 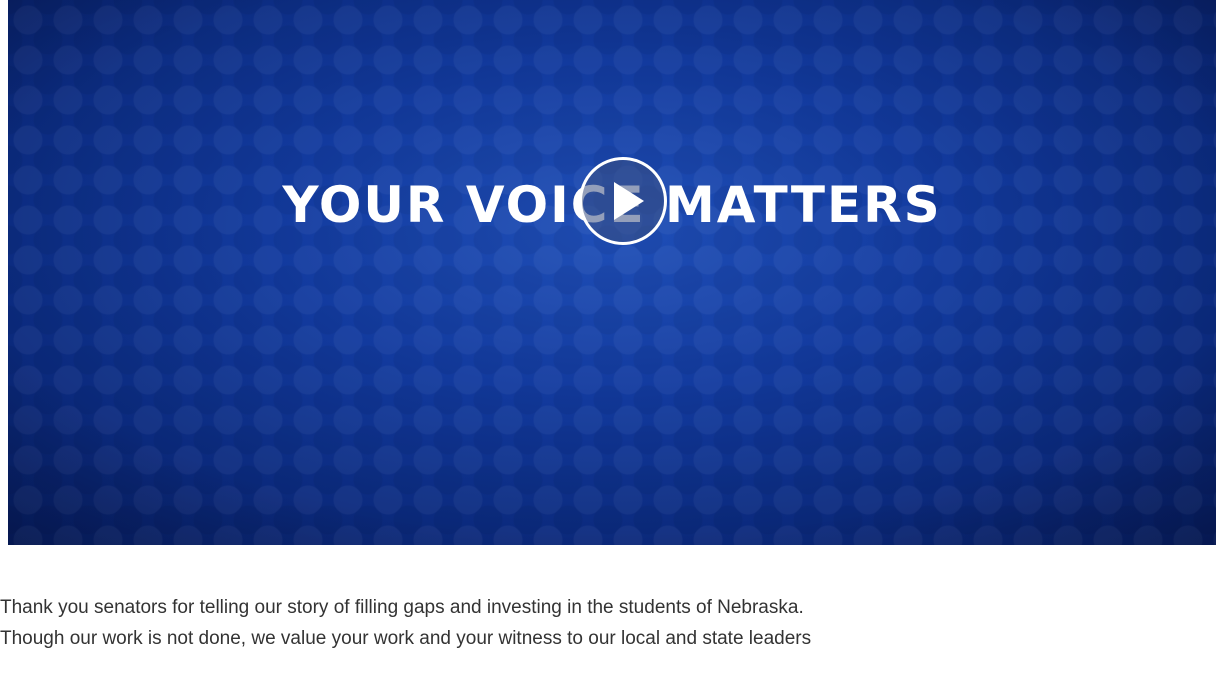 I want to click on play-button, so click(x=623, y=201).